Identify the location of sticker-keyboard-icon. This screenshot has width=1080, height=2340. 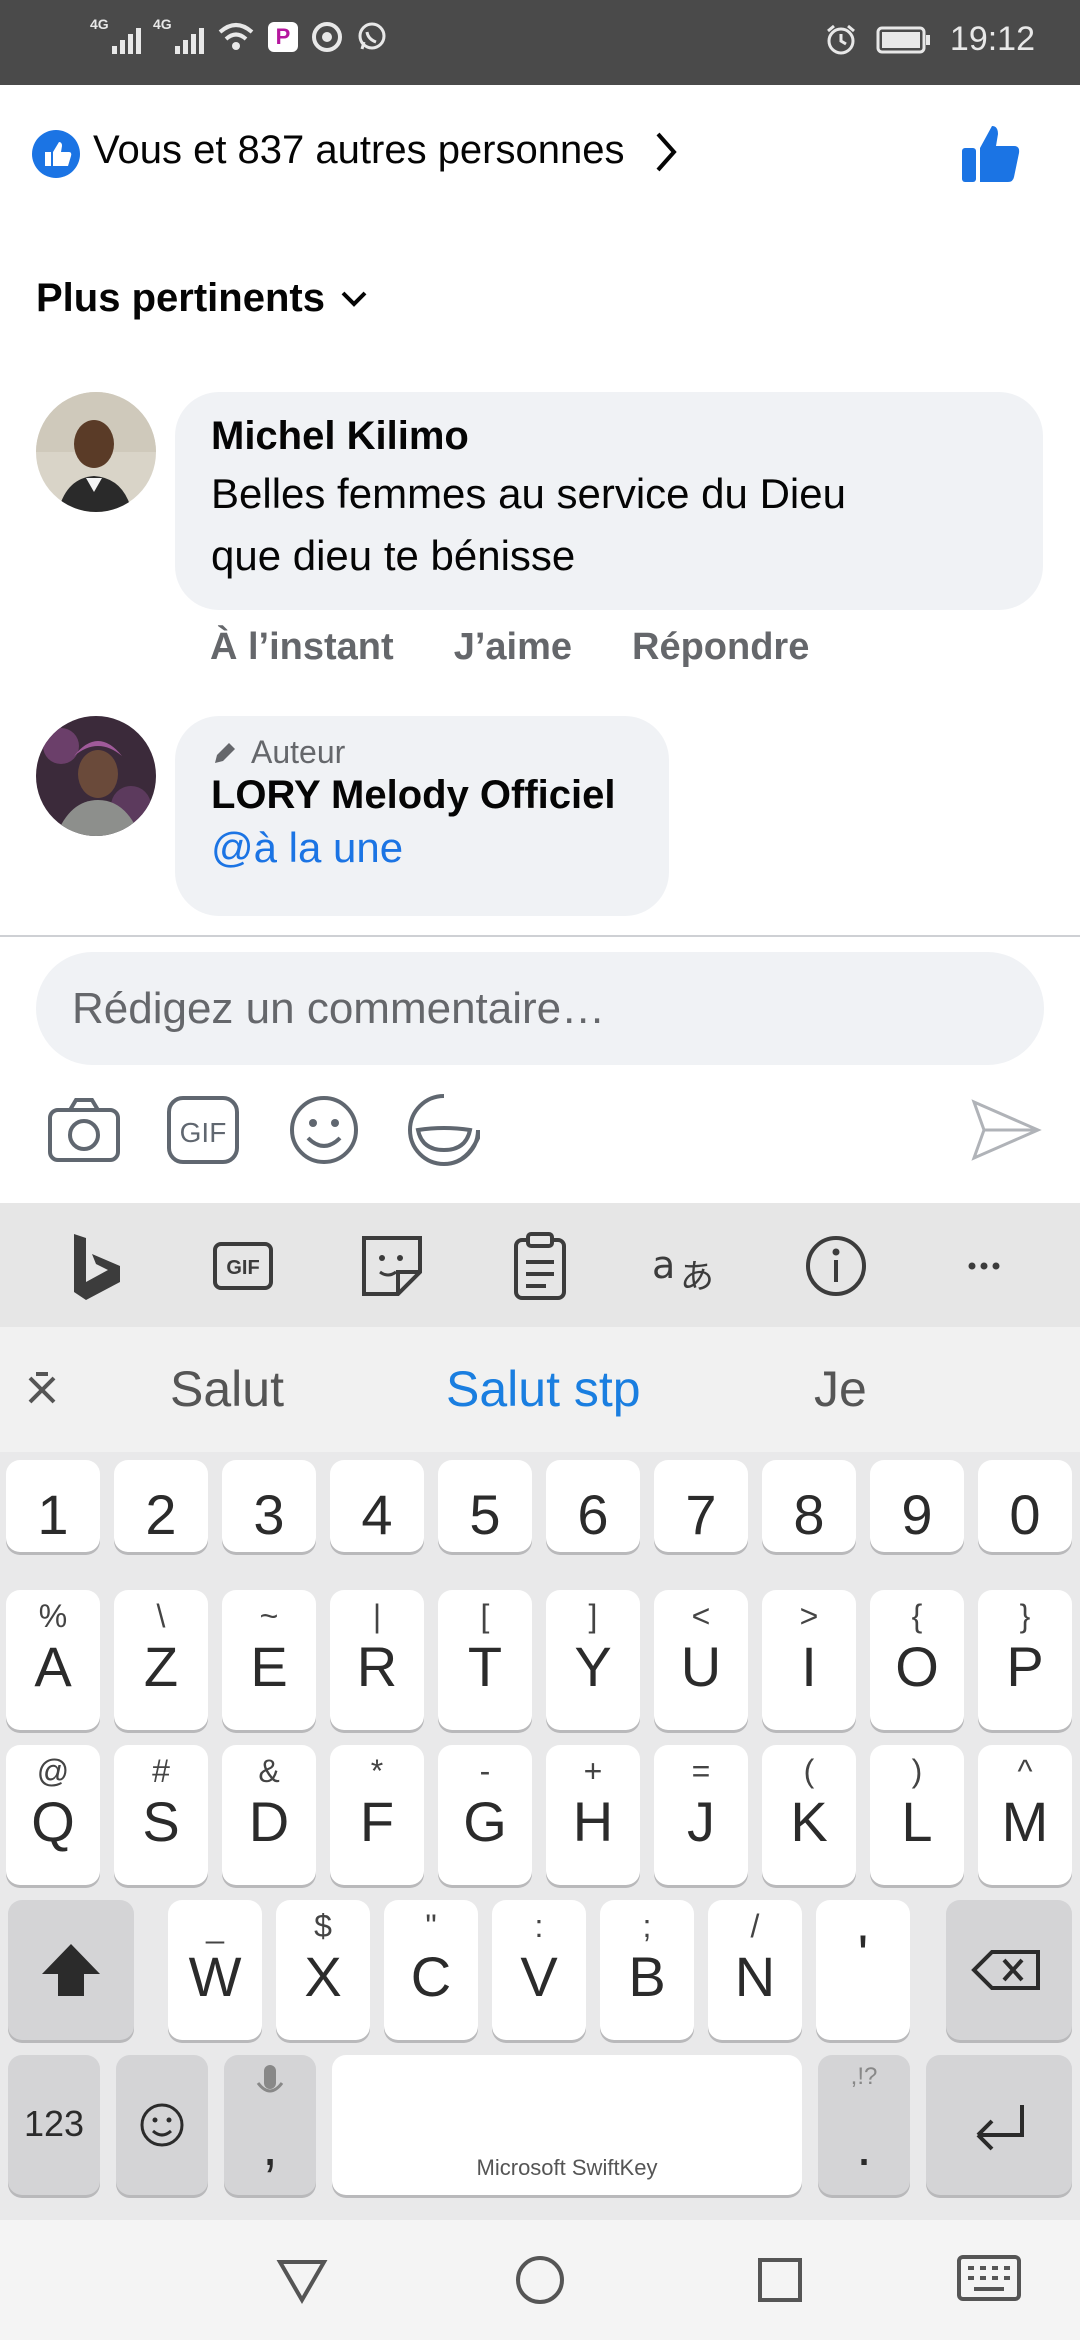
(392, 1266).